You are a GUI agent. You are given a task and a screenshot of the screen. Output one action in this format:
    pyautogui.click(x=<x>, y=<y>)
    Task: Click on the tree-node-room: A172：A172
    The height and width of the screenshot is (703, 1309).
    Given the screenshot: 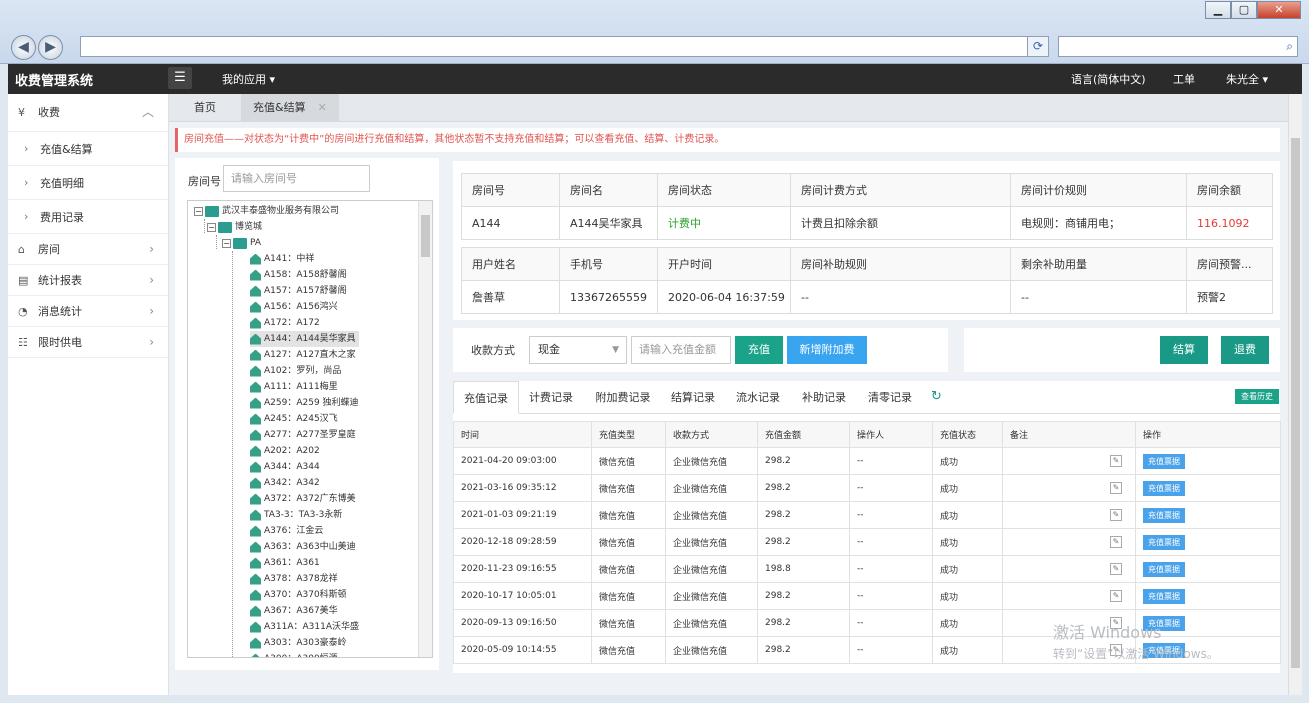 What is the action you would take?
    pyautogui.click(x=285, y=323)
    